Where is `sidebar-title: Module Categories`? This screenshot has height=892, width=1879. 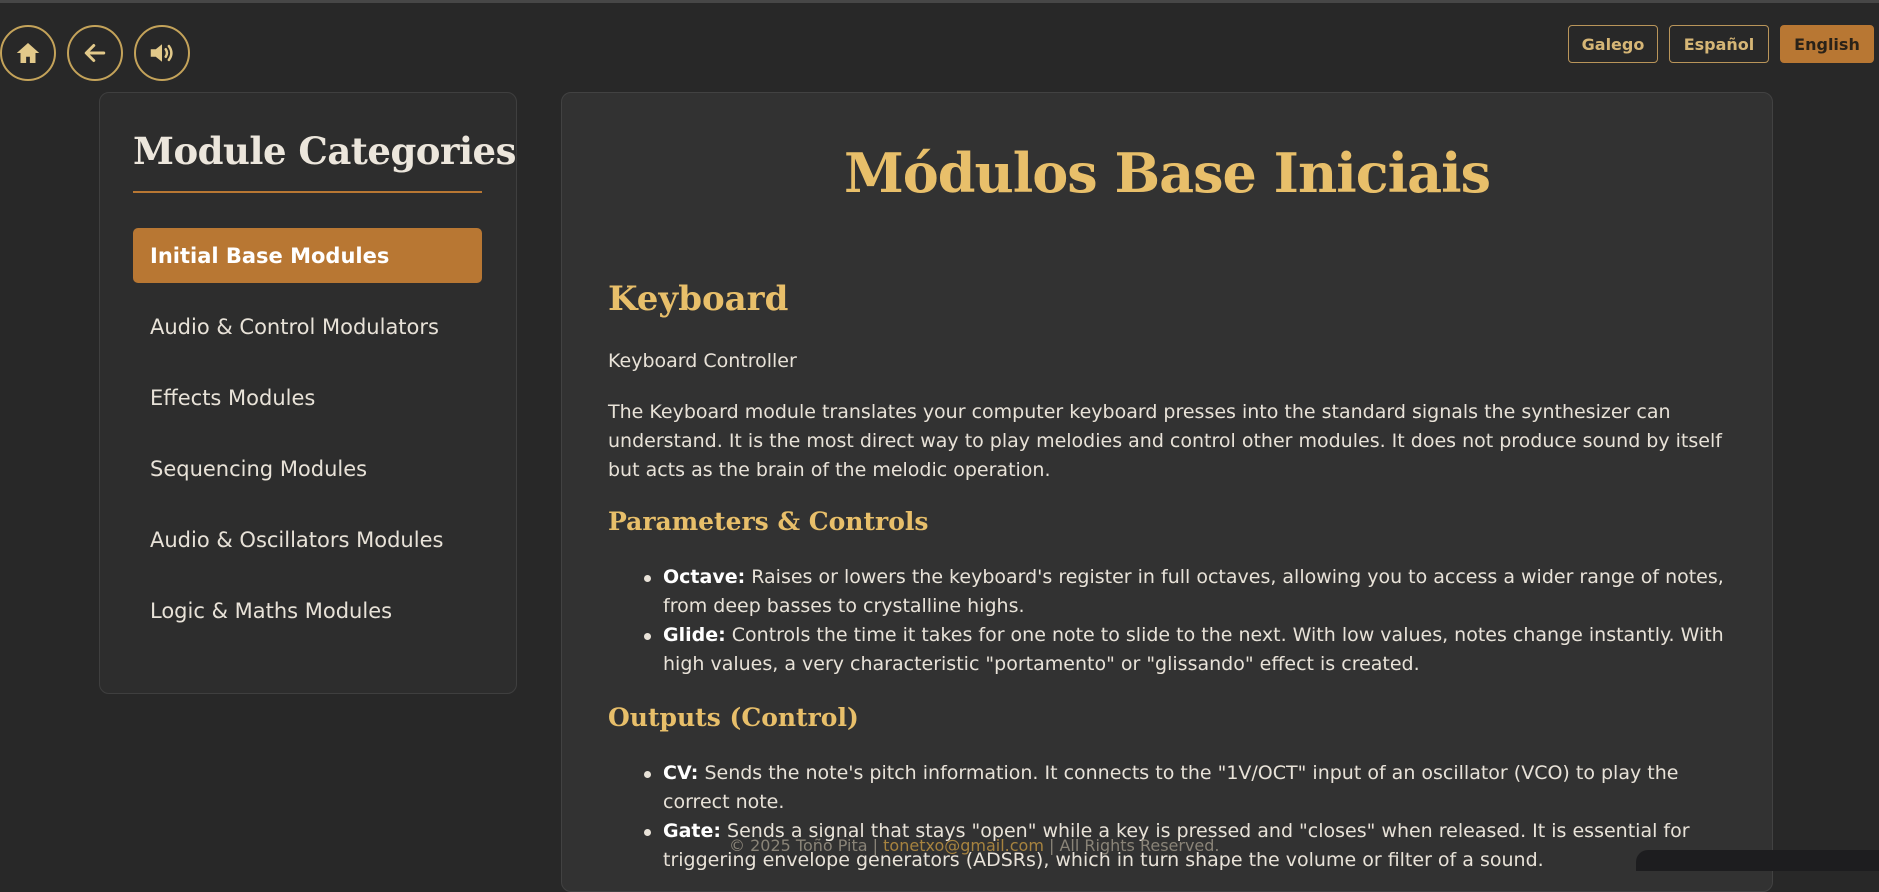
sidebar-title: Module Categories is located at coordinates (324, 151).